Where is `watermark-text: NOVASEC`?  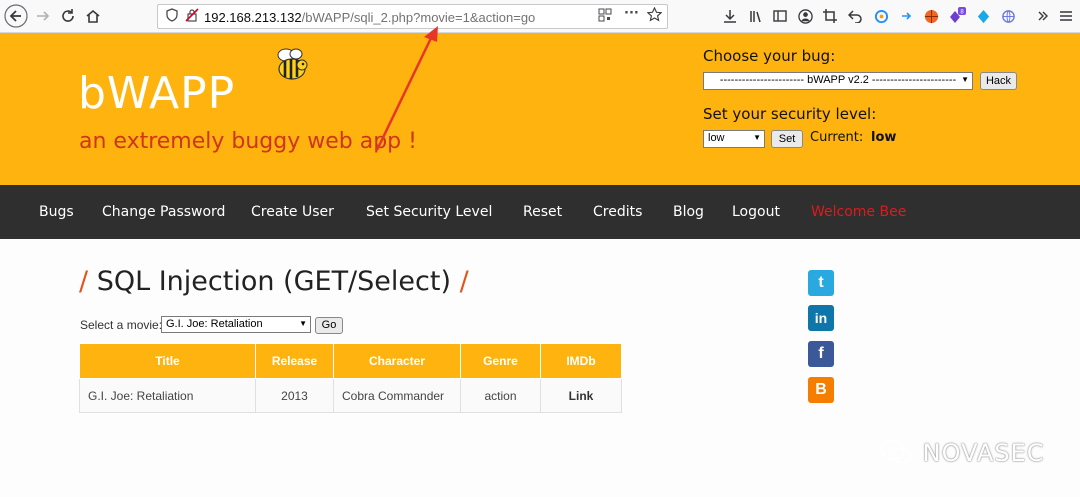 watermark-text: NOVASEC is located at coordinates (983, 453).